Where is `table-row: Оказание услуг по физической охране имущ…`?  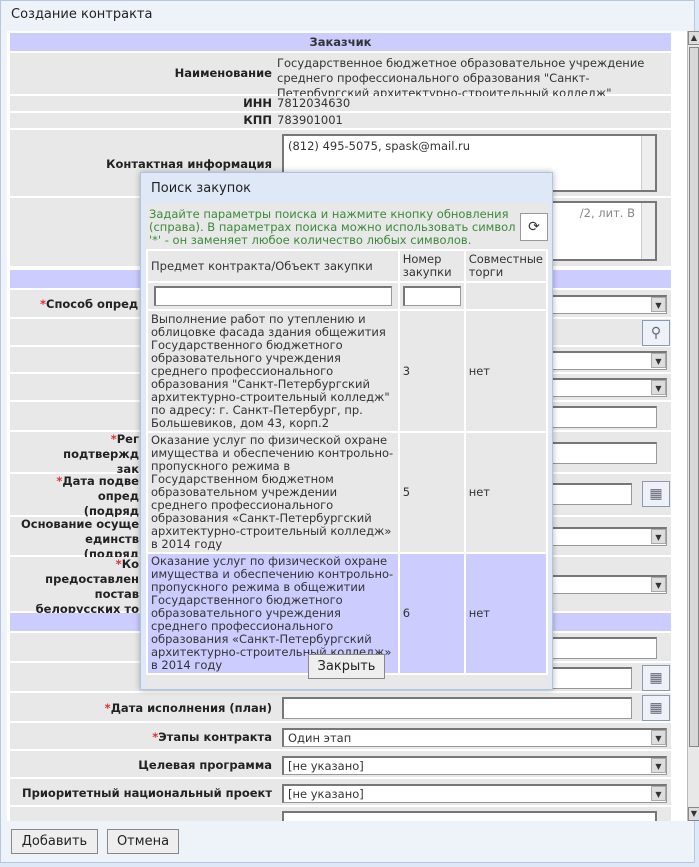 table-row: Оказание услуг по физической охране имущ… is located at coordinates (347, 492).